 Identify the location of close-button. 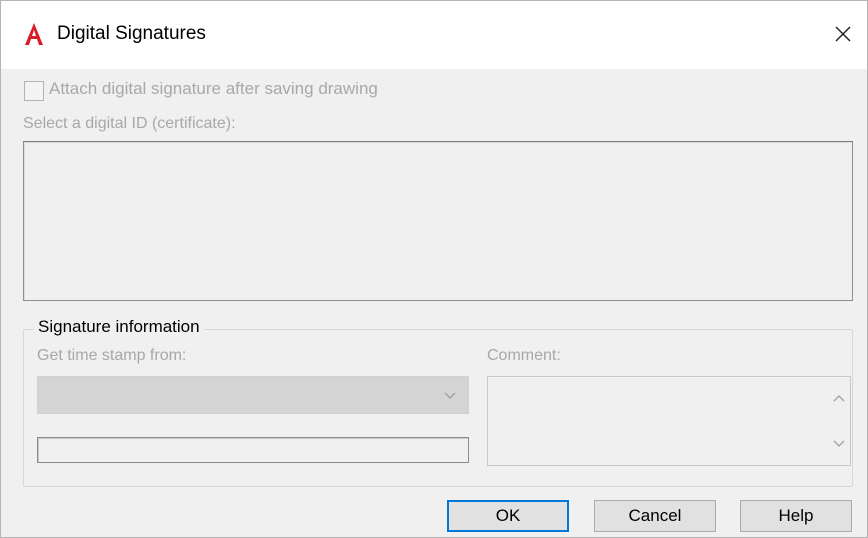
(843, 34).